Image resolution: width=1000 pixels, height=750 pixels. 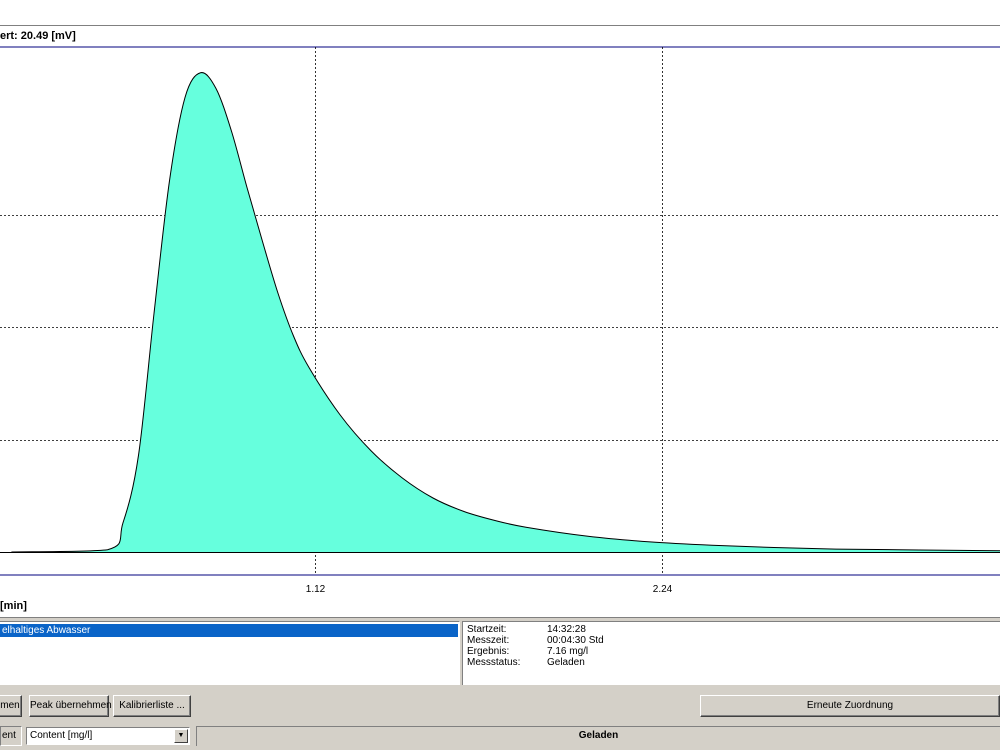 I want to click on status-bar: ent Content [mg/l] ▼ Geladen, so click(x=500, y=736).